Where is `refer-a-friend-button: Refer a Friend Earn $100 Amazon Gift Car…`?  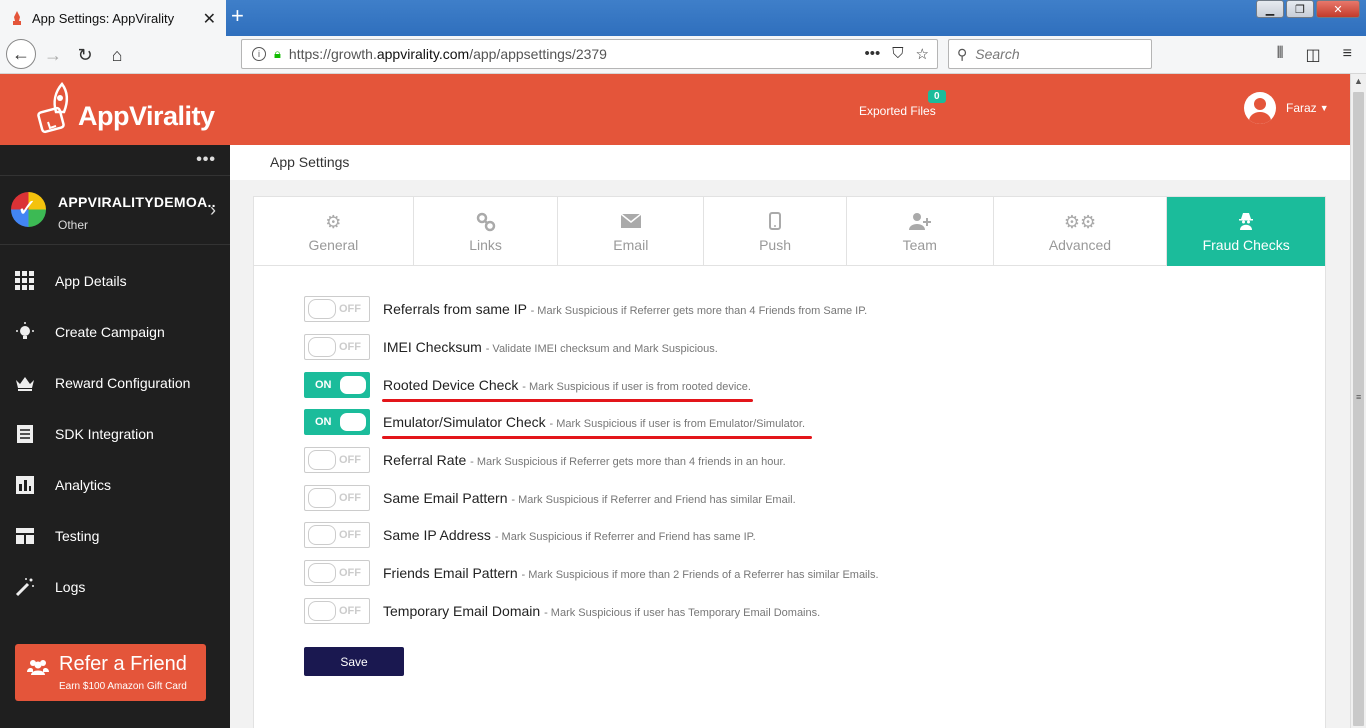 refer-a-friend-button: Refer a Friend Earn $100 Amazon Gift Car… is located at coordinates (110, 672).